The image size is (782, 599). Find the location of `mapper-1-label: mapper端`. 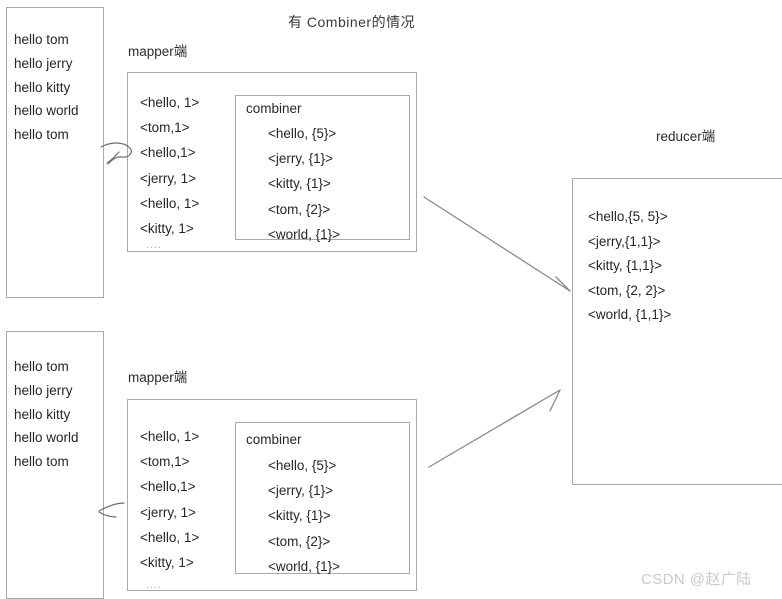

mapper-1-label: mapper端 is located at coordinates (158, 51).